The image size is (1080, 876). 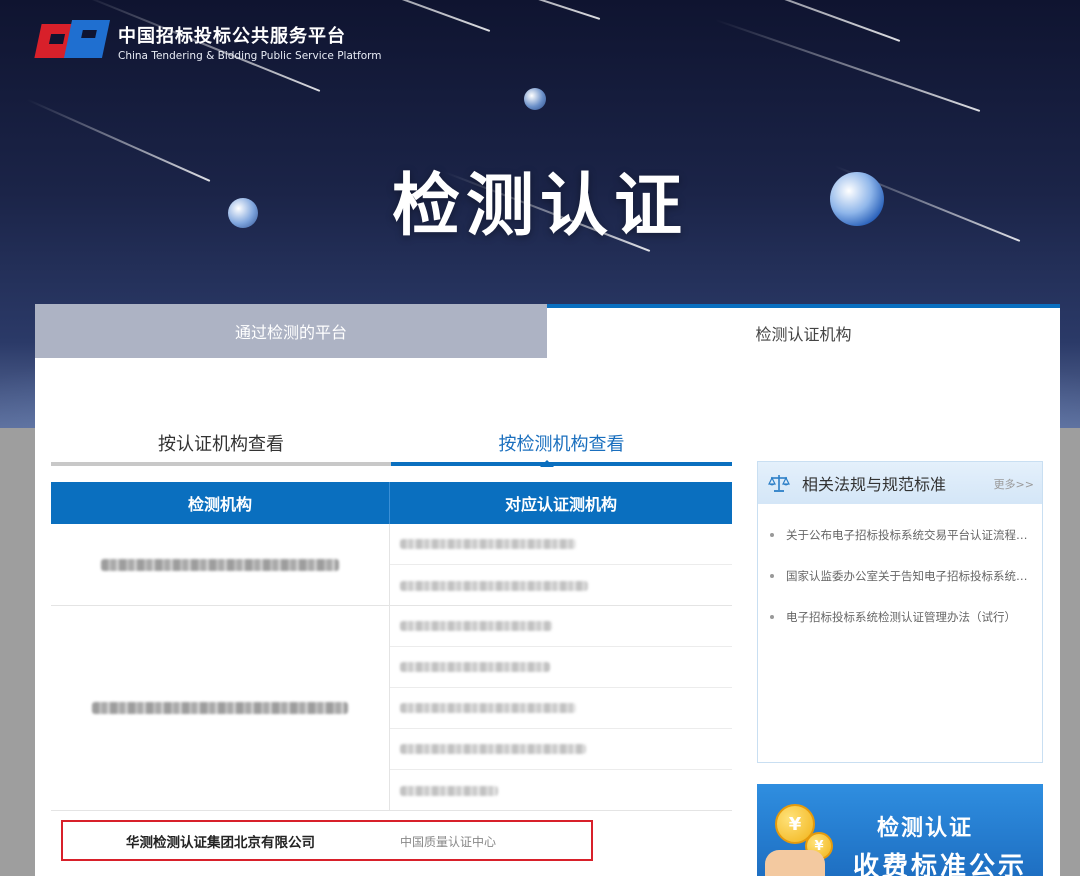 What do you see at coordinates (901, 616) in the screenshot?
I see `list-item: 电子招标投标系统检测认证管理办法（试行）` at bounding box center [901, 616].